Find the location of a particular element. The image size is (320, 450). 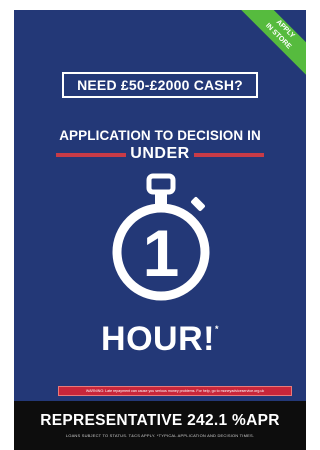

headline-line-1: APPLICATION TO DECISION IN is located at coordinates (160, 135).